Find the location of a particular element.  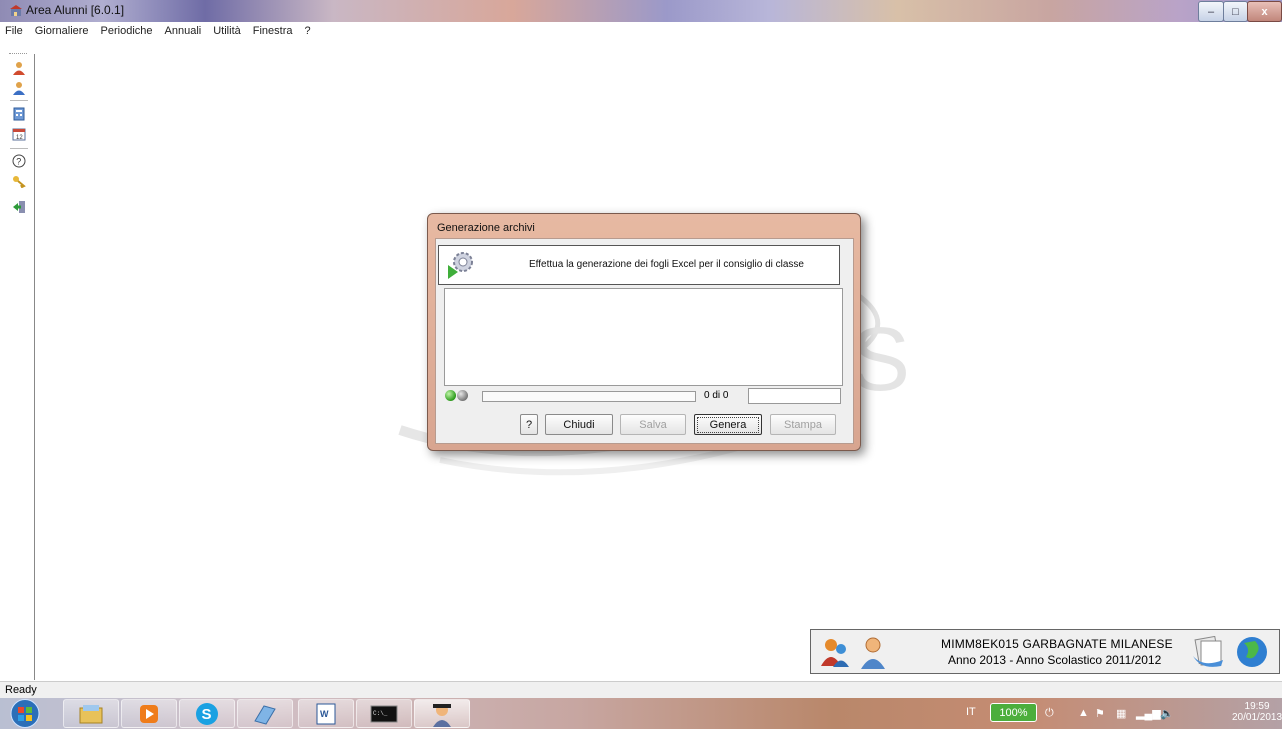

app-icon is located at coordinates (16, 10).